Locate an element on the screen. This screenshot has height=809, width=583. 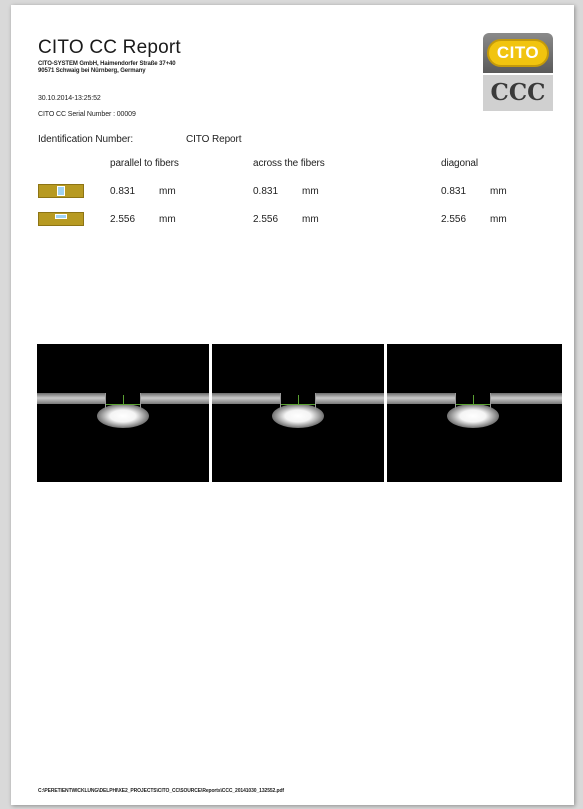
row1-parallel-unit: mm is located at coordinates (167, 191).